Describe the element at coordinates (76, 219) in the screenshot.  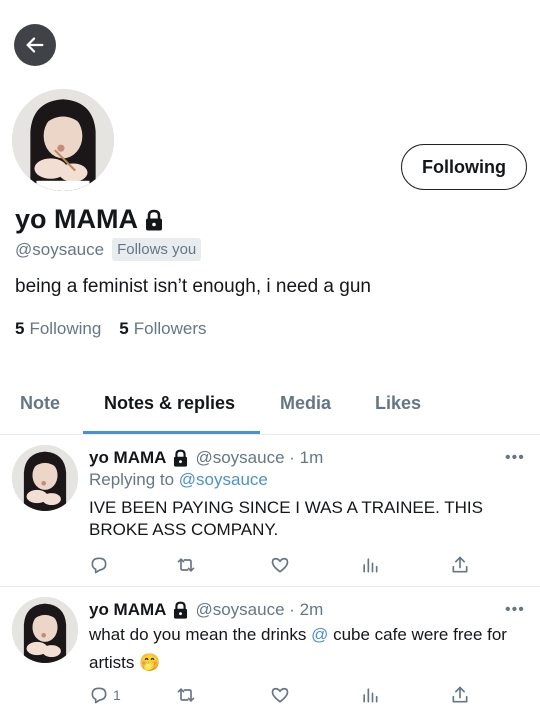
I see `display-name-text: yo MAMA` at that location.